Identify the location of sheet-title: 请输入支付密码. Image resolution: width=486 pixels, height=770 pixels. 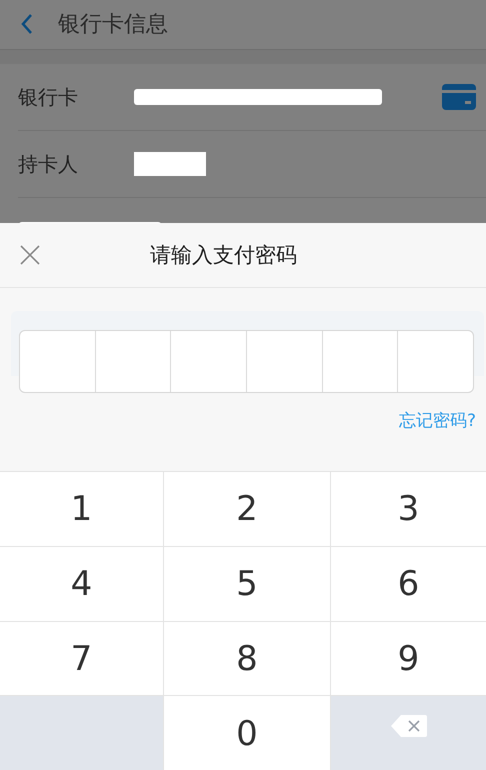
(223, 255).